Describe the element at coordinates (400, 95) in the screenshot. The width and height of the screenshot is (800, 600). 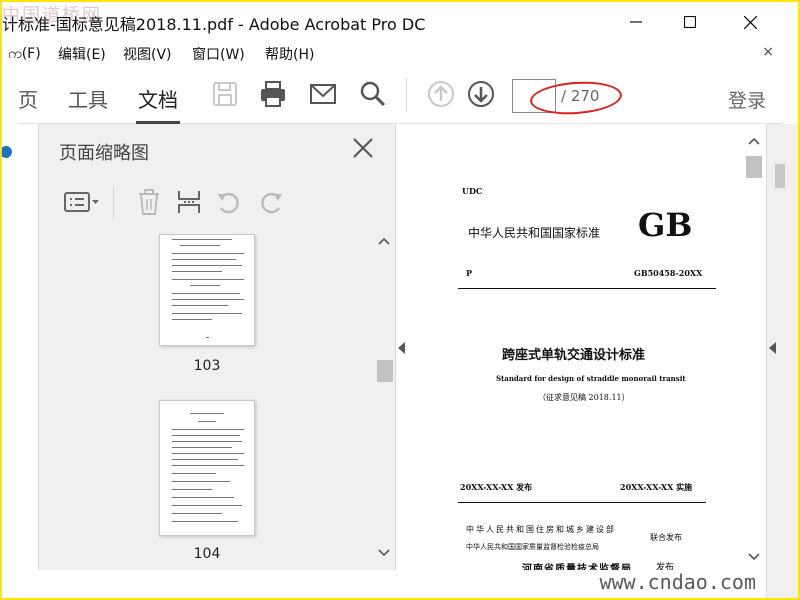
I see `toolbar: 页 工具 文档 / 270 登录` at that location.